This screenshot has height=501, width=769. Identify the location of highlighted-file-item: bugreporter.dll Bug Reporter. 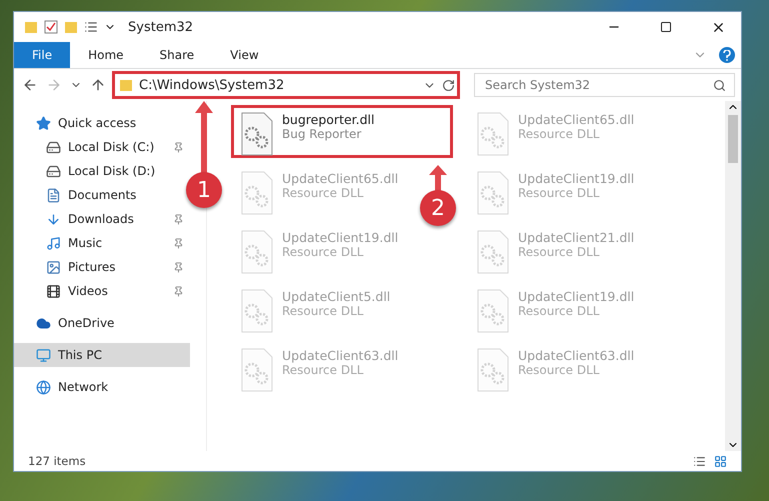
(342, 131).